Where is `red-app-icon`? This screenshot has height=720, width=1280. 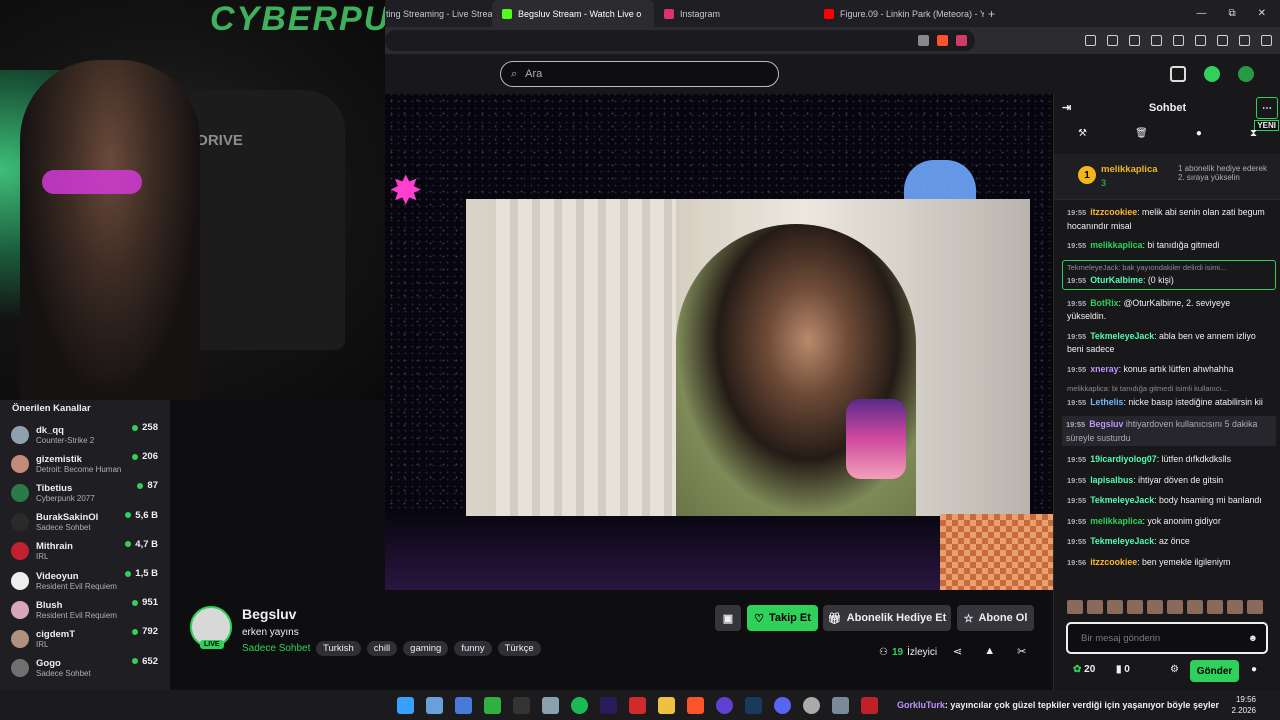
red-app-icon is located at coordinates (637, 705).